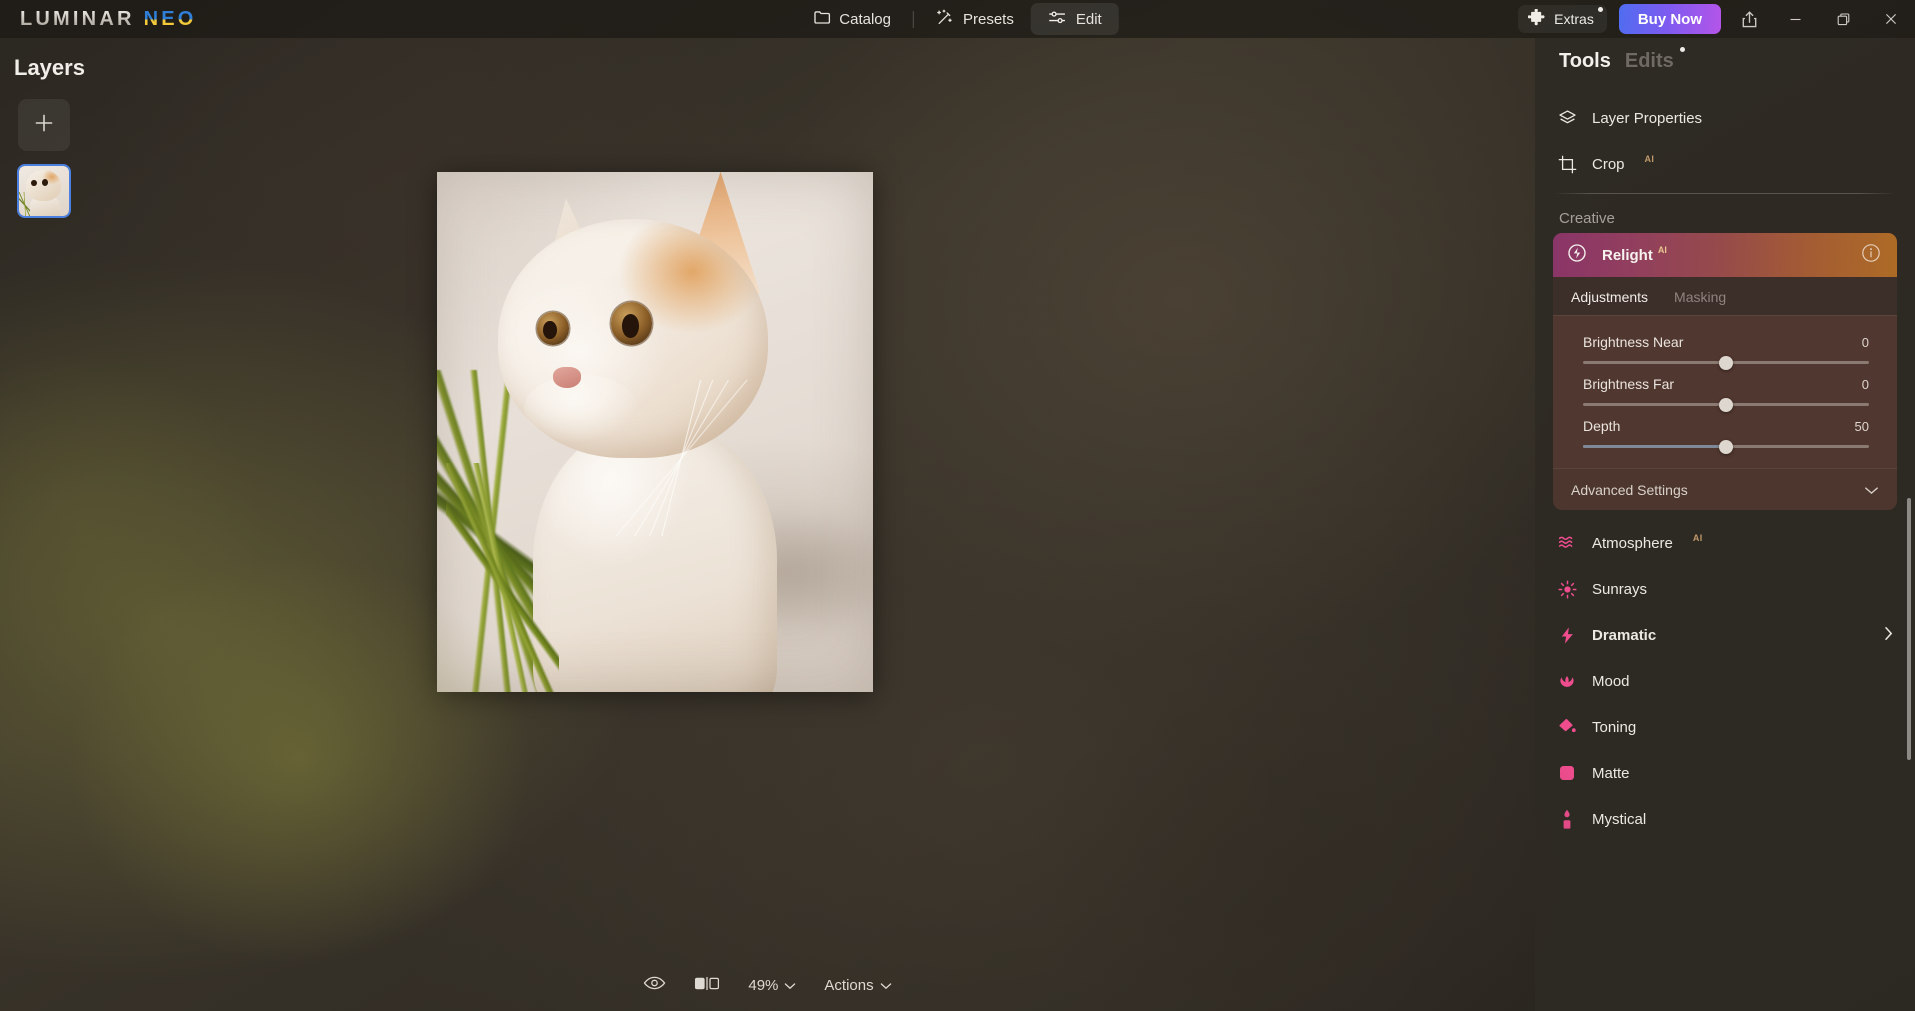 The image size is (1915, 1011). What do you see at coordinates (1669, 19) in the screenshot?
I see `buy-now-button: Buy Now` at bounding box center [1669, 19].